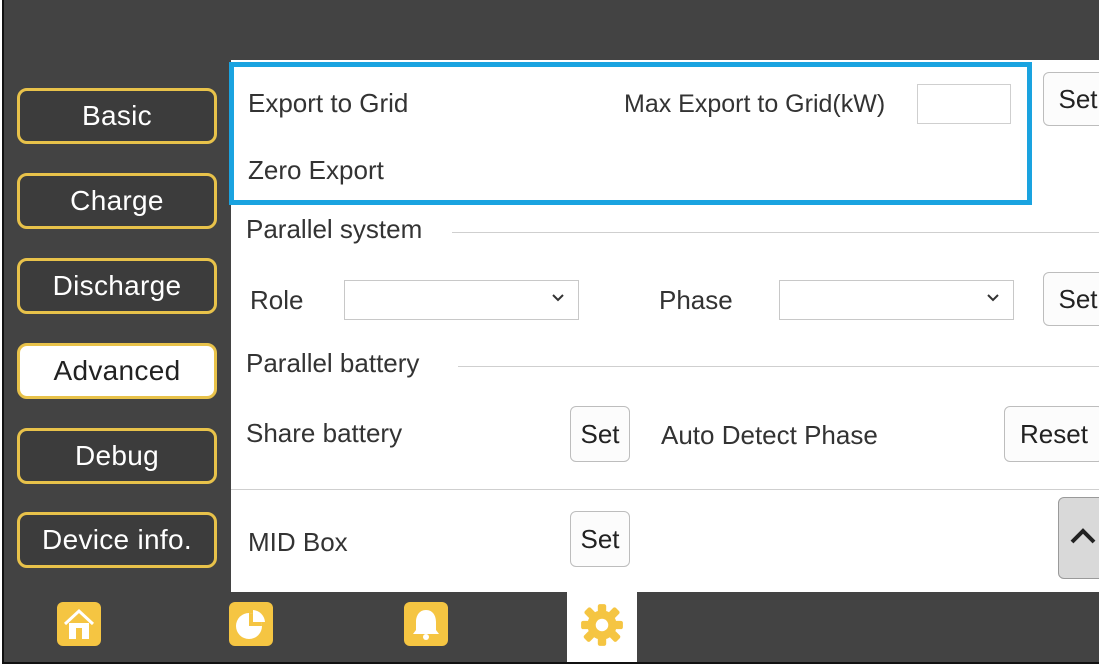 The width and height of the screenshot is (1099, 664). I want to click on gear-icon, so click(602, 625).